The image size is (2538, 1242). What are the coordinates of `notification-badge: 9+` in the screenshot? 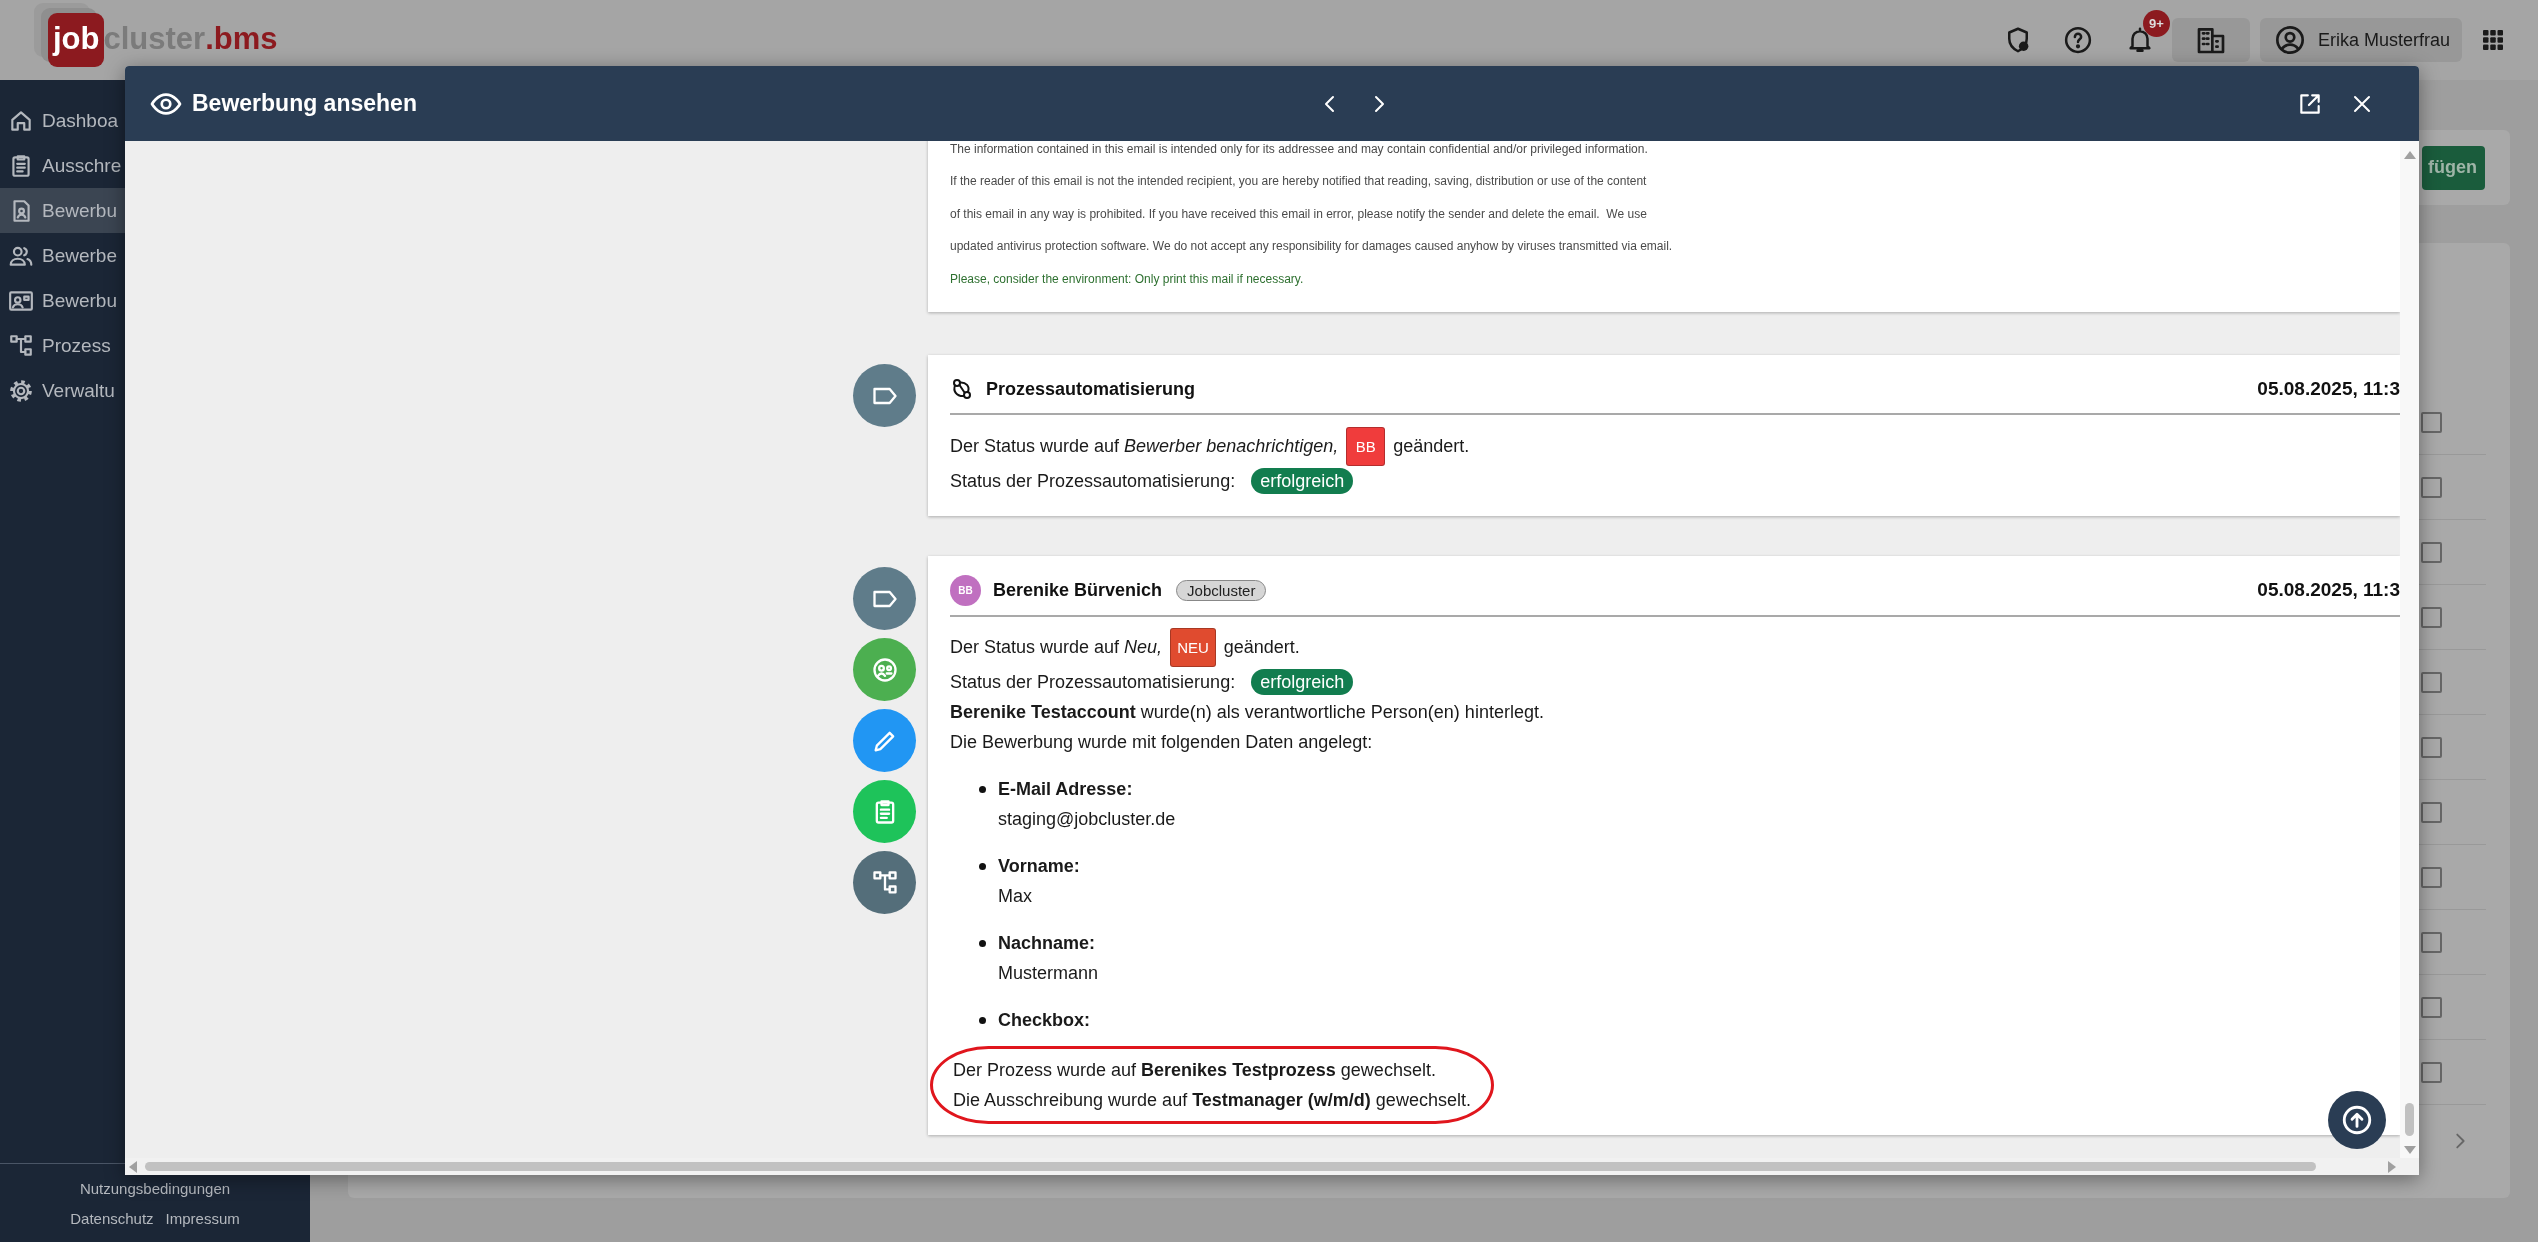 It's located at (2156, 23).